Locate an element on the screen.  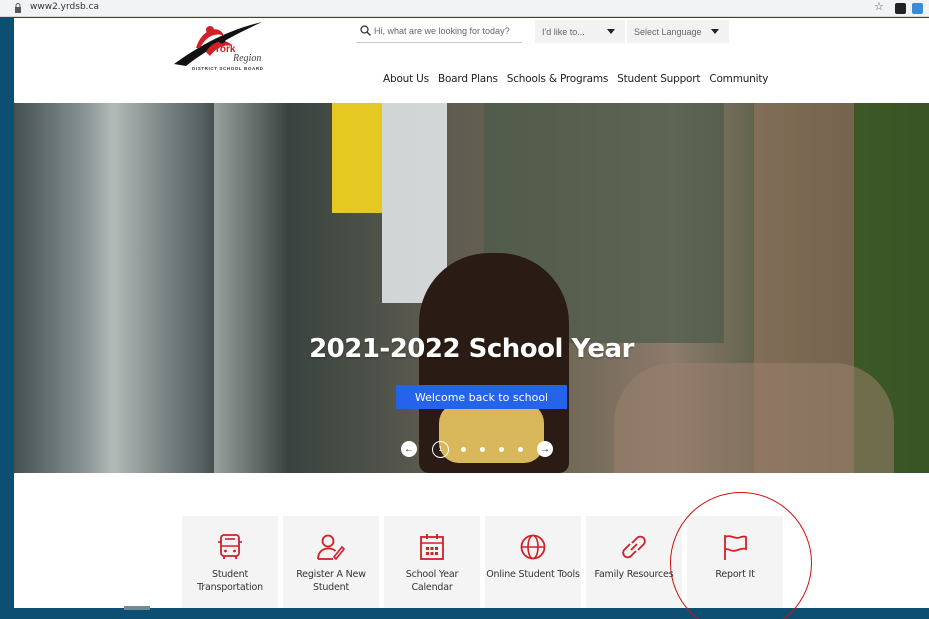
address-url: www2.yrdsb.ca is located at coordinates (64, 7).